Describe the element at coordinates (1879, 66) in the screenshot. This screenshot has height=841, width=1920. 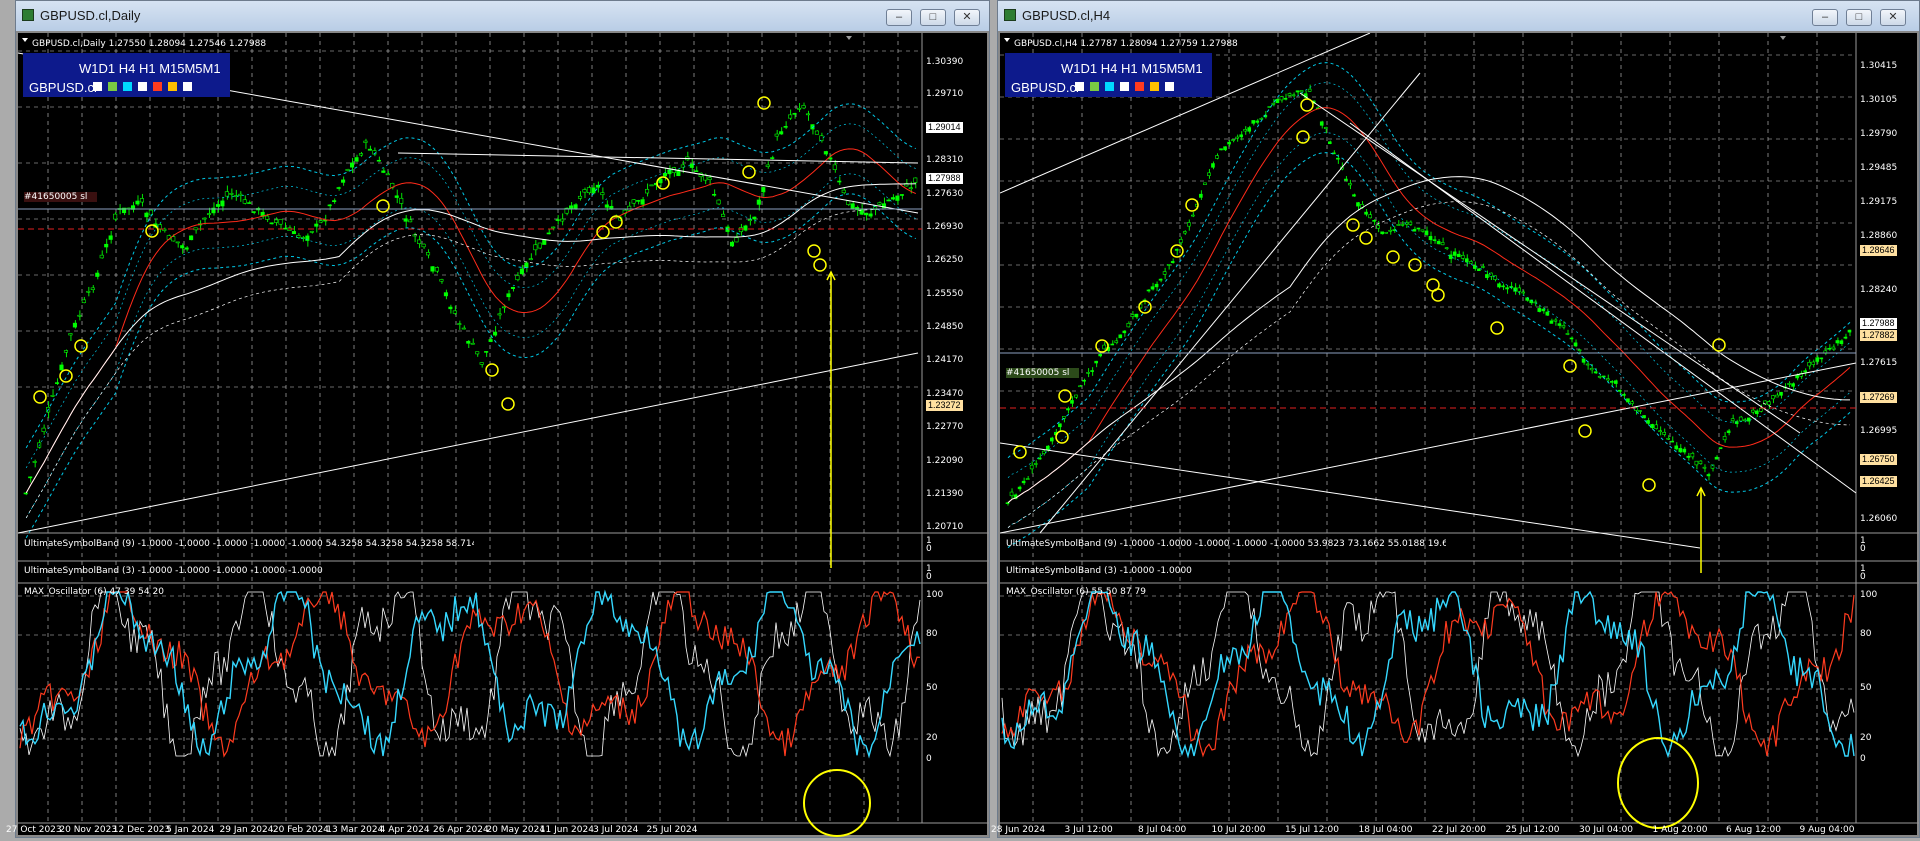
I see `price-label: 1.30415` at that location.